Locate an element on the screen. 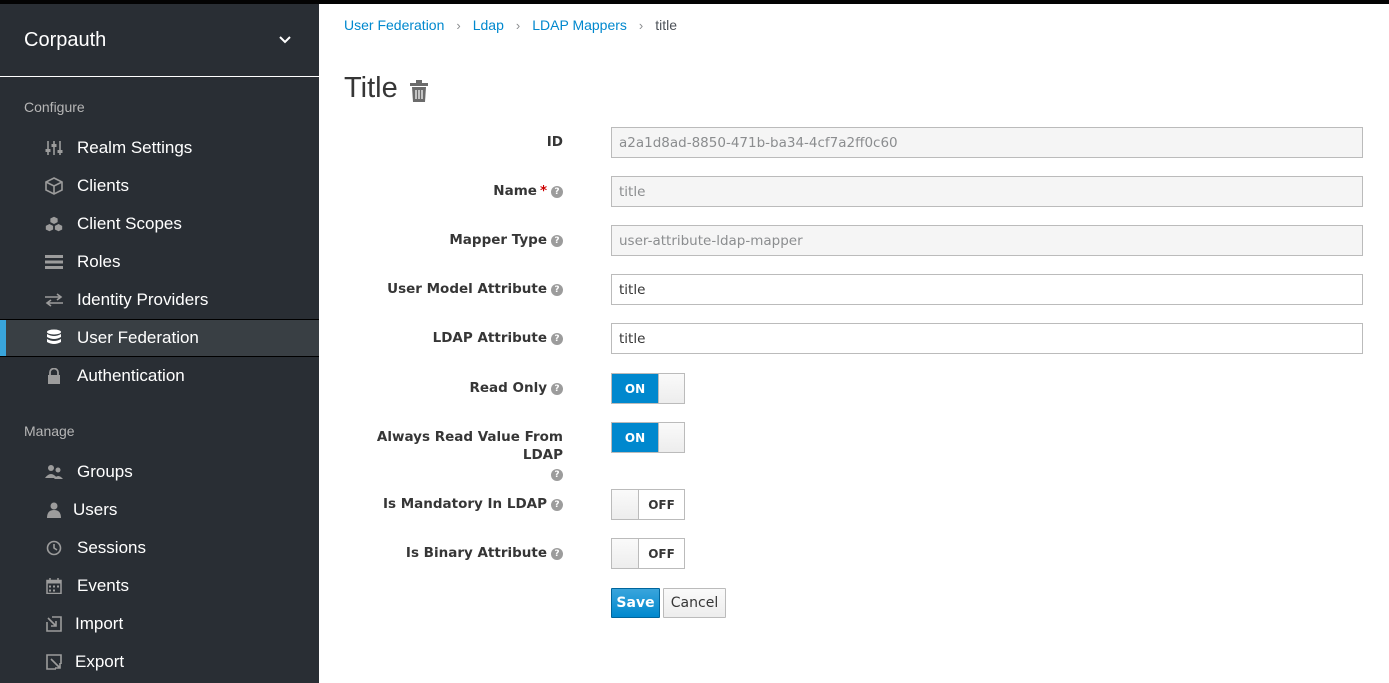 This screenshot has width=1389, height=683. chevron-down-icon is located at coordinates (285, 40).